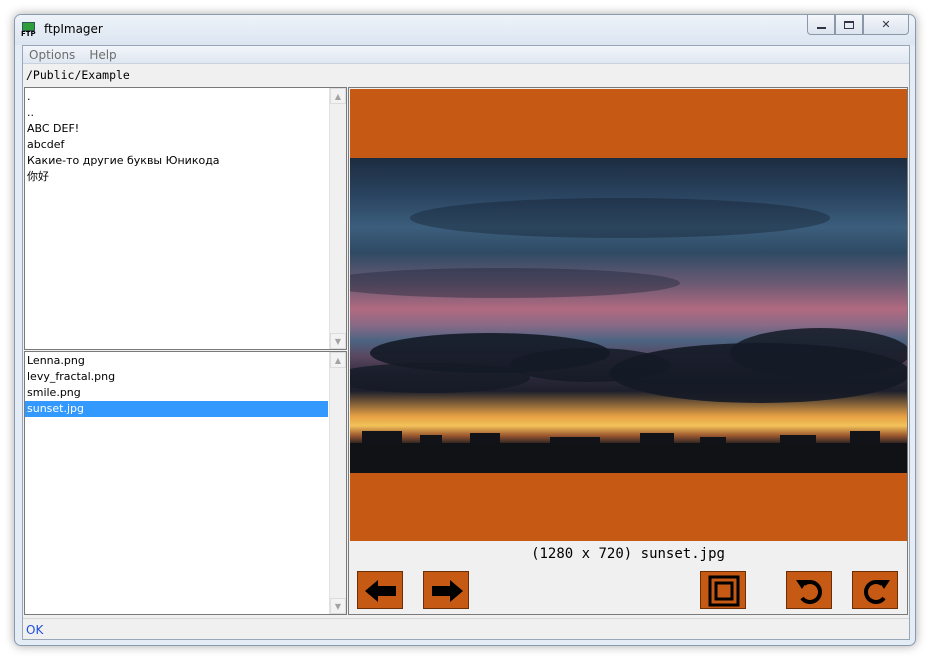  Describe the element at coordinates (176, 113) in the screenshot. I see `directory-item: ..` at that location.